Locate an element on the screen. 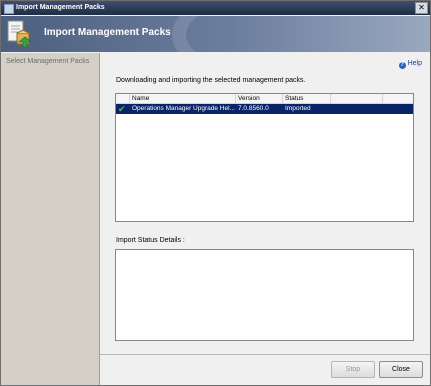 This screenshot has width=431, height=386. footer-divider is located at coordinates (265, 354).